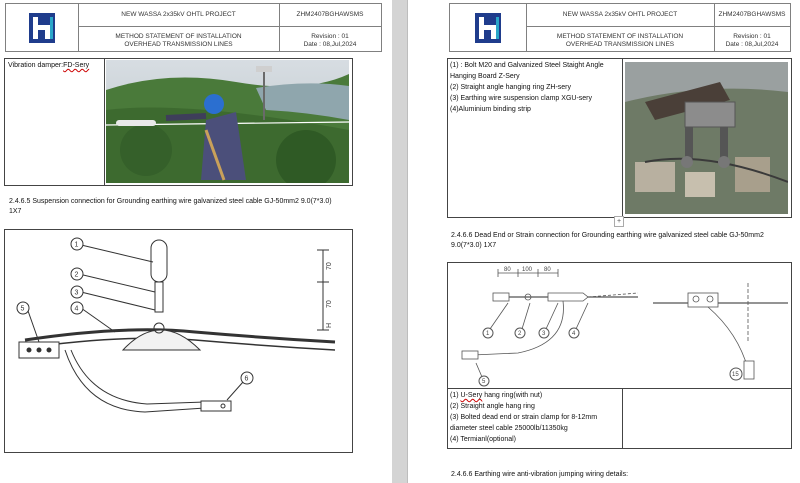  I want to click on revision: Revision : 01, so click(330, 36).